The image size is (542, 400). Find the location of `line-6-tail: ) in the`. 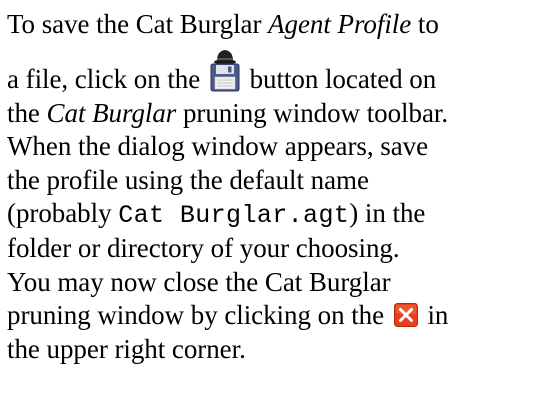

line-6-tail: ) in the is located at coordinates (387, 213).